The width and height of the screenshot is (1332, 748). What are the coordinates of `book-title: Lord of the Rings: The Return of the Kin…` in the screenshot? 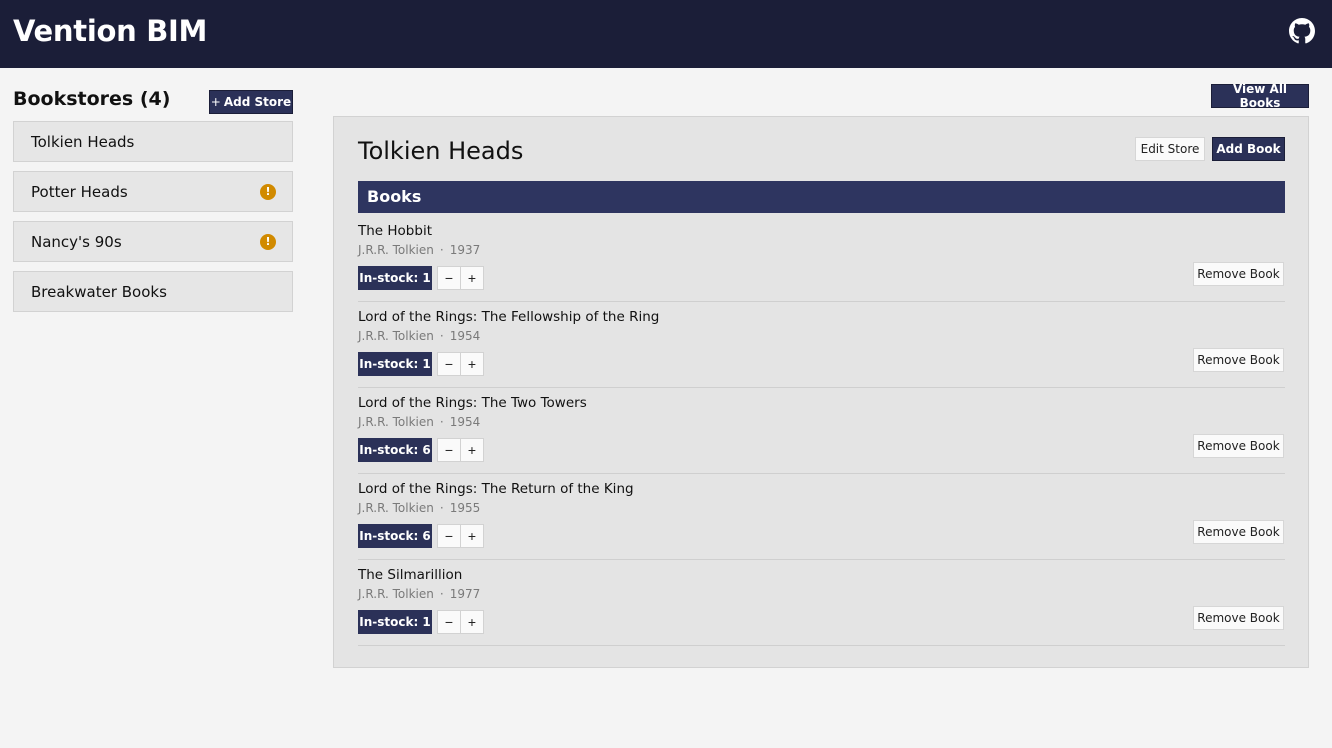 It's located at (496, 489).